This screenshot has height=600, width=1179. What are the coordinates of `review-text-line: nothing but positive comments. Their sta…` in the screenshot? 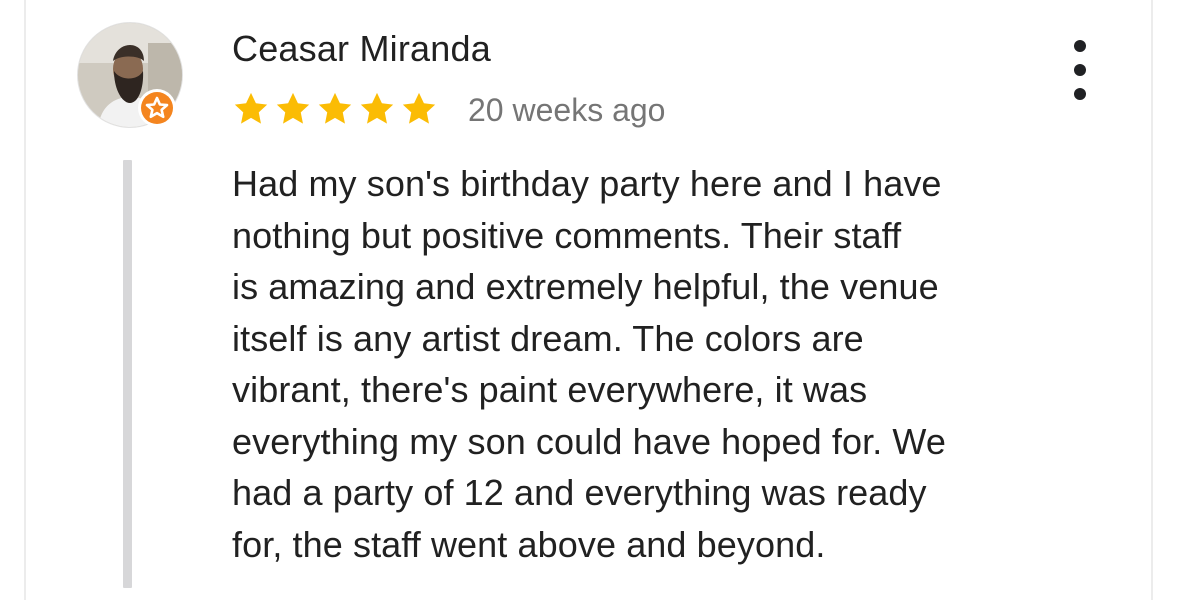 It's located at (567, 235).